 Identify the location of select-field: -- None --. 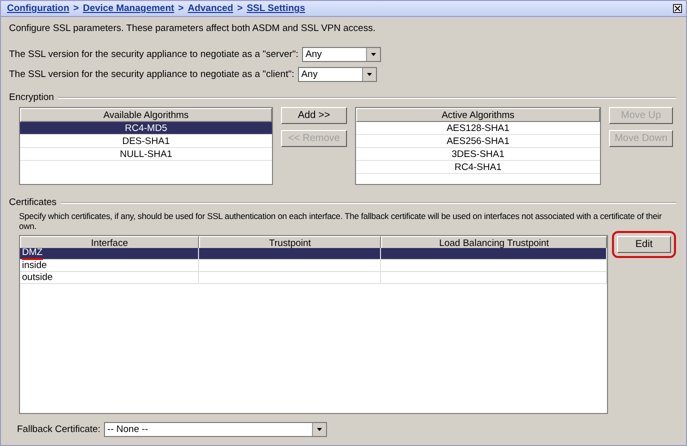
(216, 429).